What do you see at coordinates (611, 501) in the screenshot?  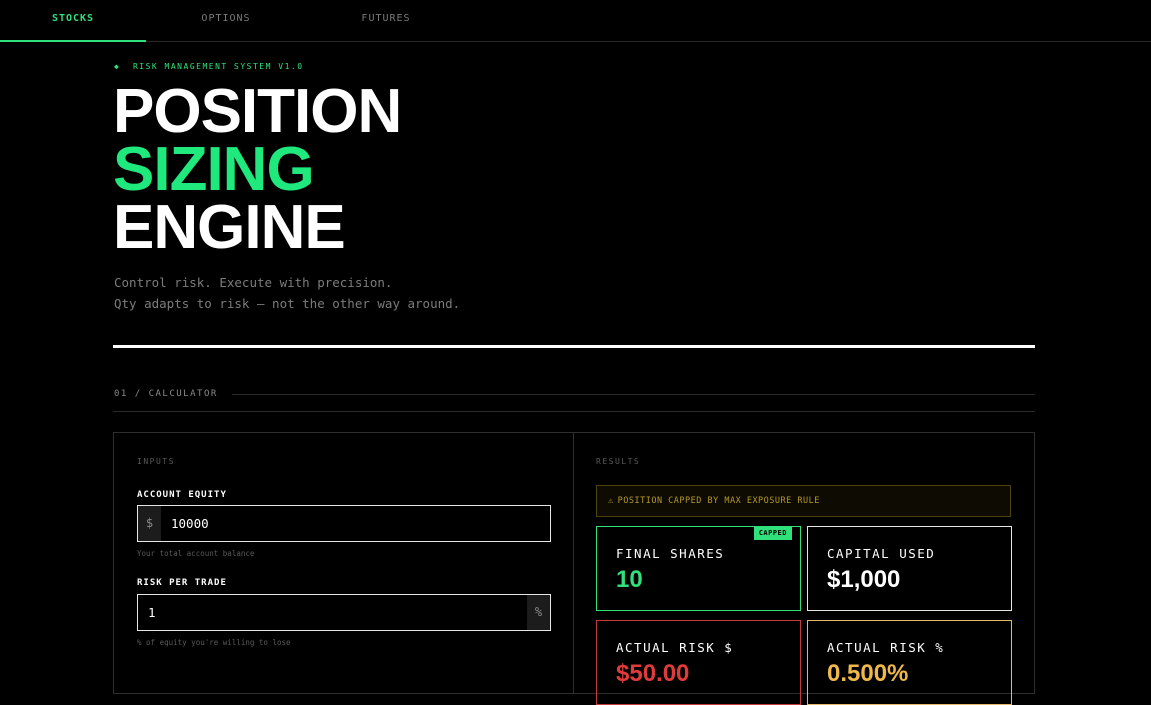 I see `warning-triangle-icon: ⚠` at bounding box center [611, 501].